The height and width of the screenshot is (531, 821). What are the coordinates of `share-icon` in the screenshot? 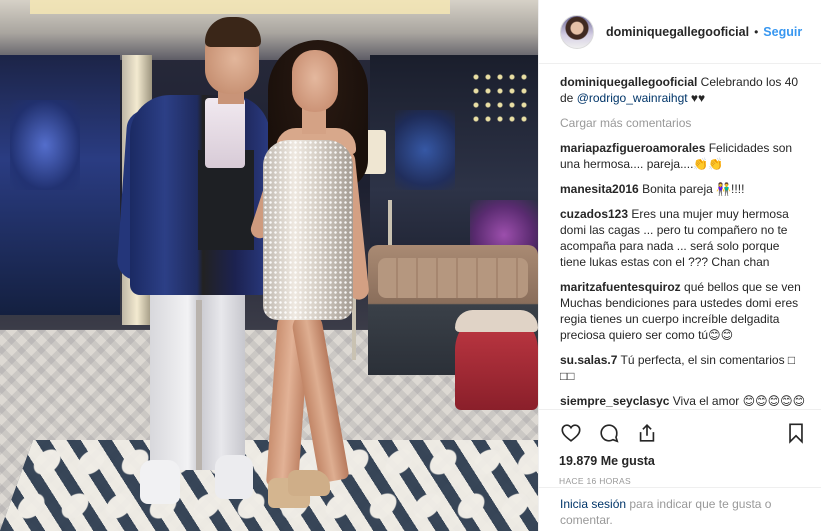 It's located at (647, 433).